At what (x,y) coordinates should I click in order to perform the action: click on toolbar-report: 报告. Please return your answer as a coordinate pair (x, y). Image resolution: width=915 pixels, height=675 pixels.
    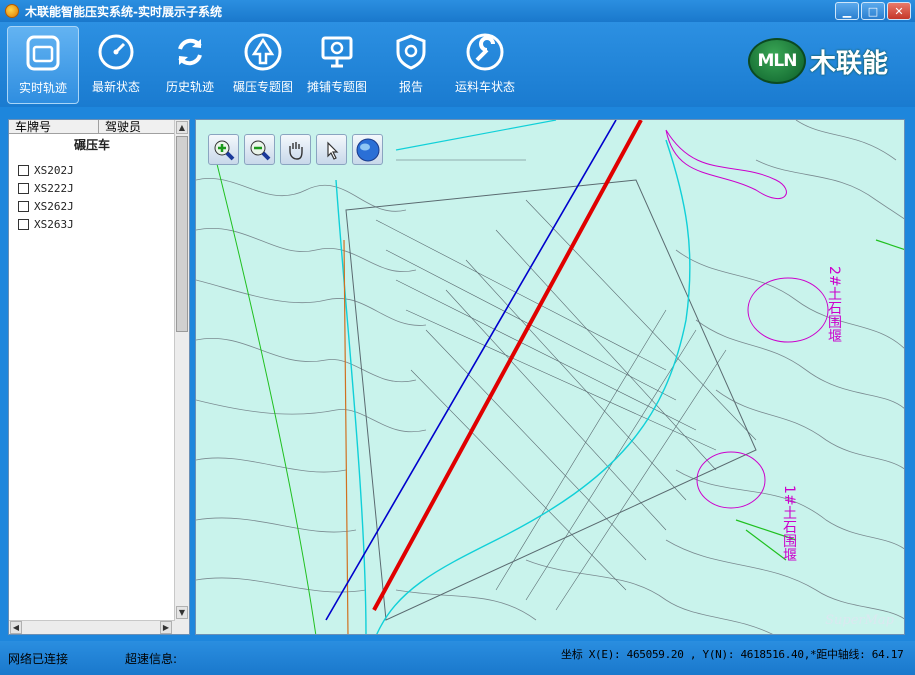
    Looking at the image, I should click on (411, 65).